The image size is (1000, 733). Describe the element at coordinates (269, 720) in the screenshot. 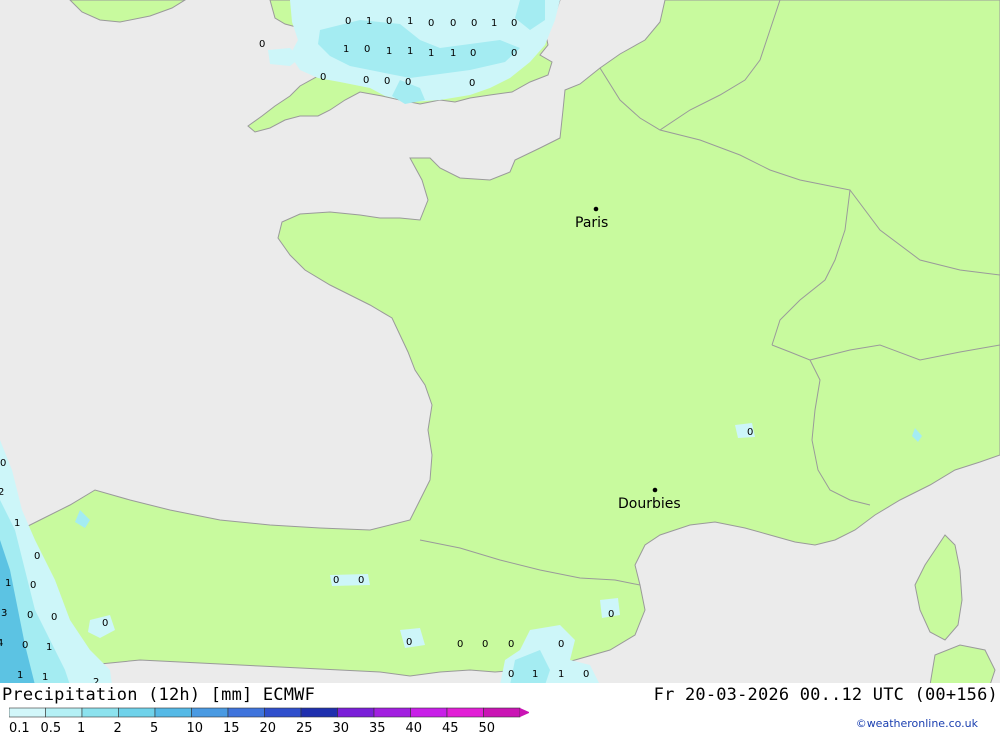

I see `color-legend: 0.1 0.5 1 2 5 10 15 20 25 30 35 40 45 50` at that location.